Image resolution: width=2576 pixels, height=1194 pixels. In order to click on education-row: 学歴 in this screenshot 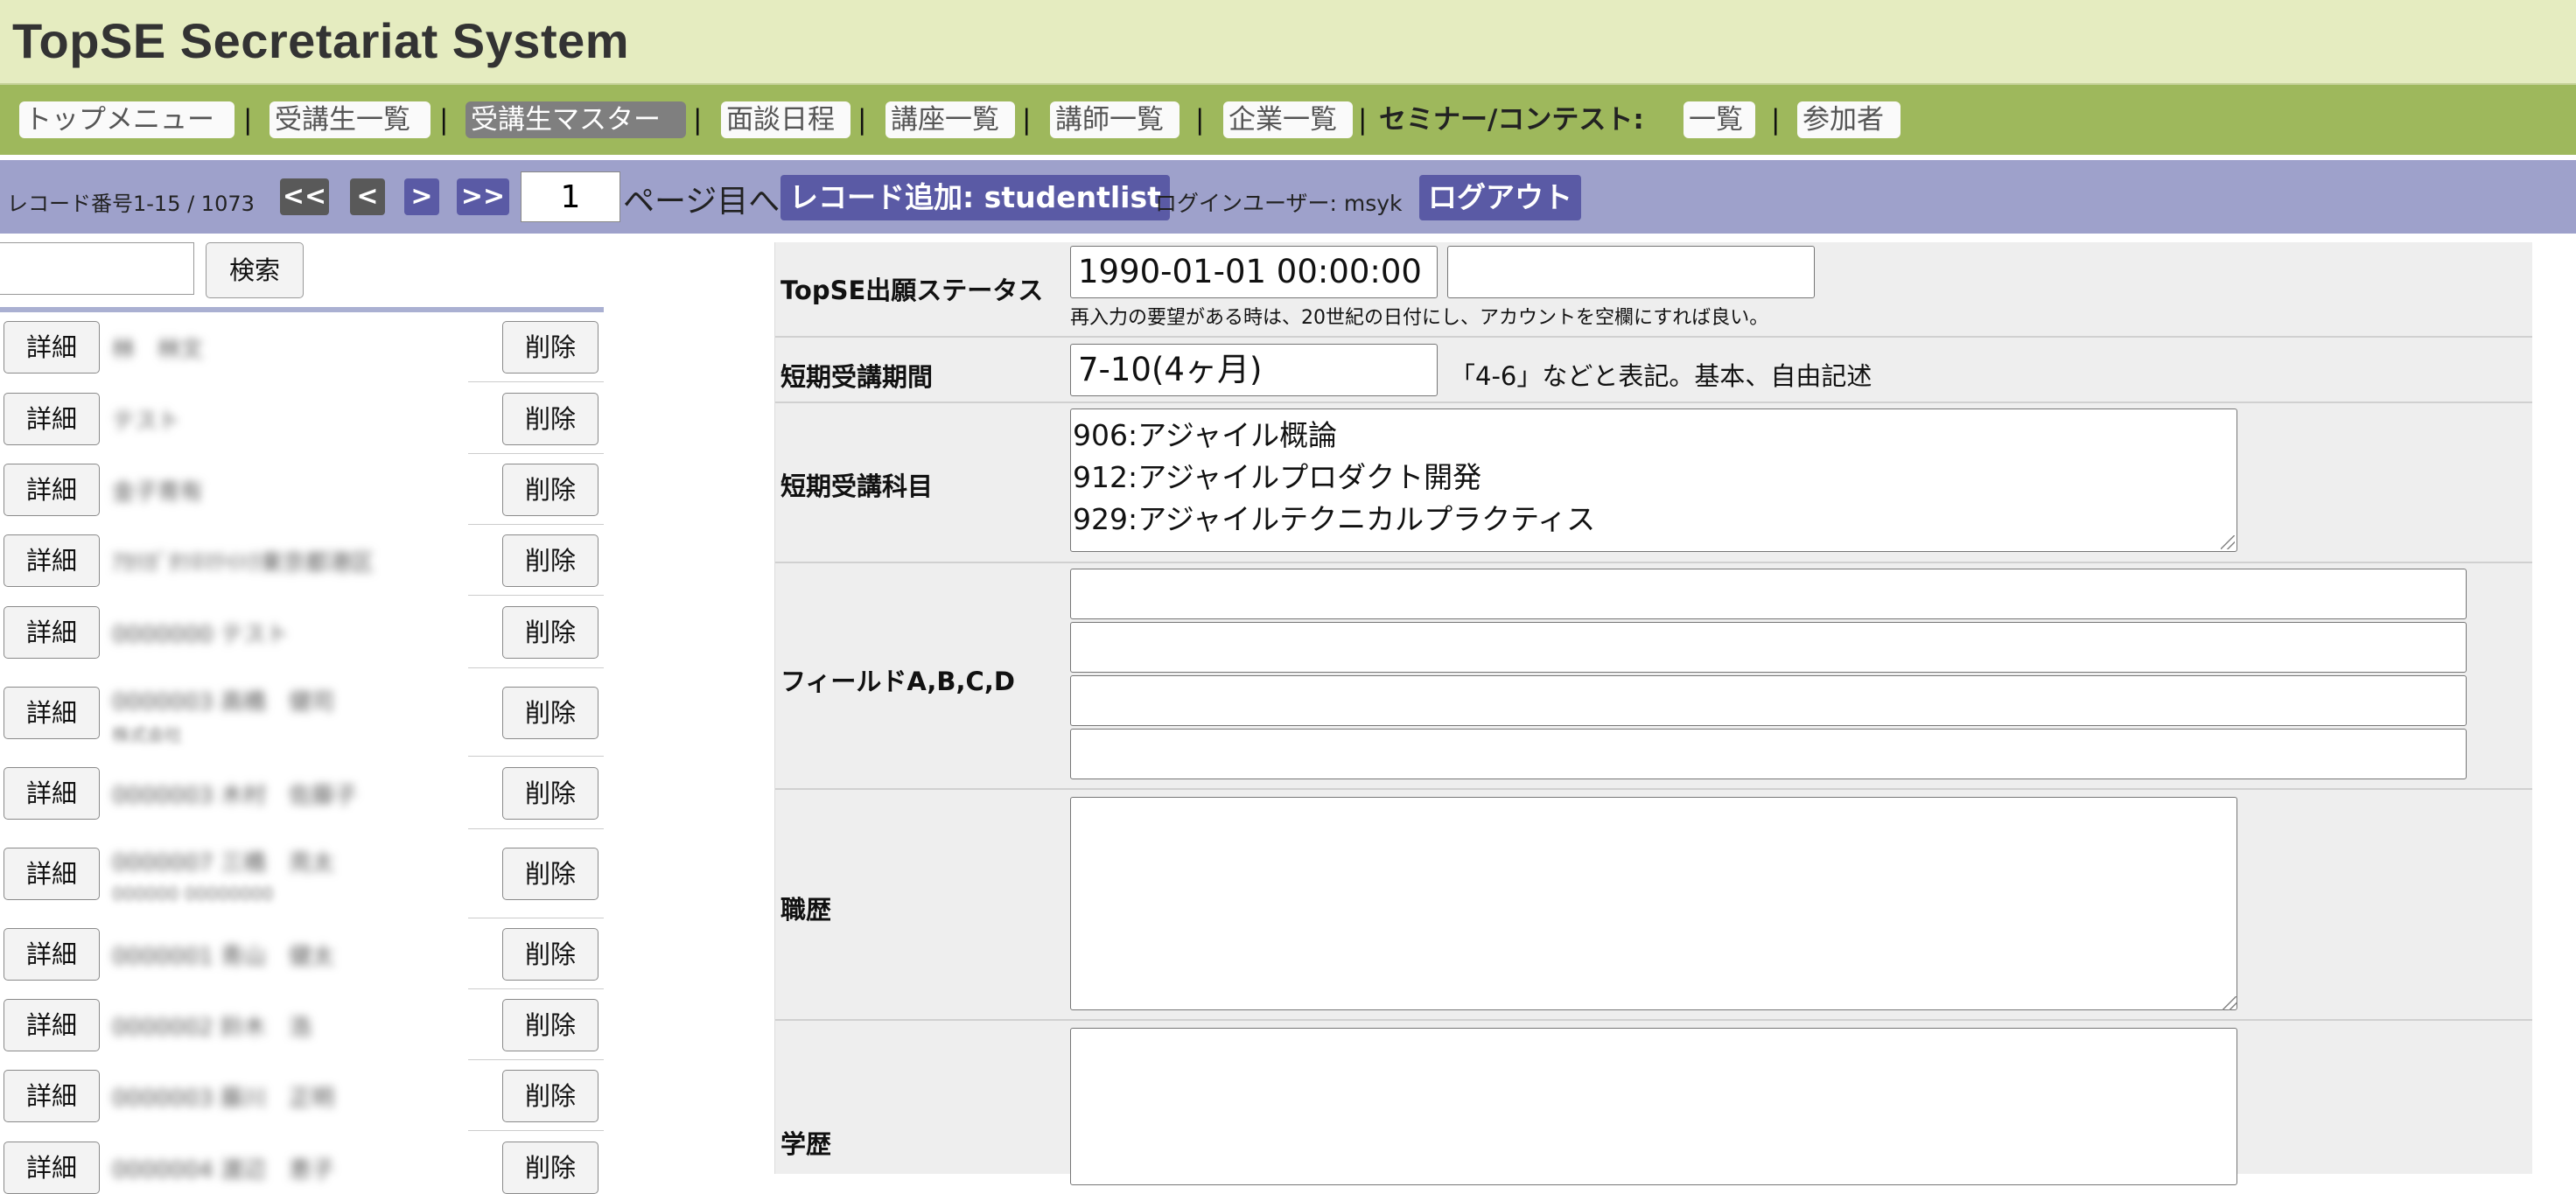, I will do `click(1653, 1103)`.